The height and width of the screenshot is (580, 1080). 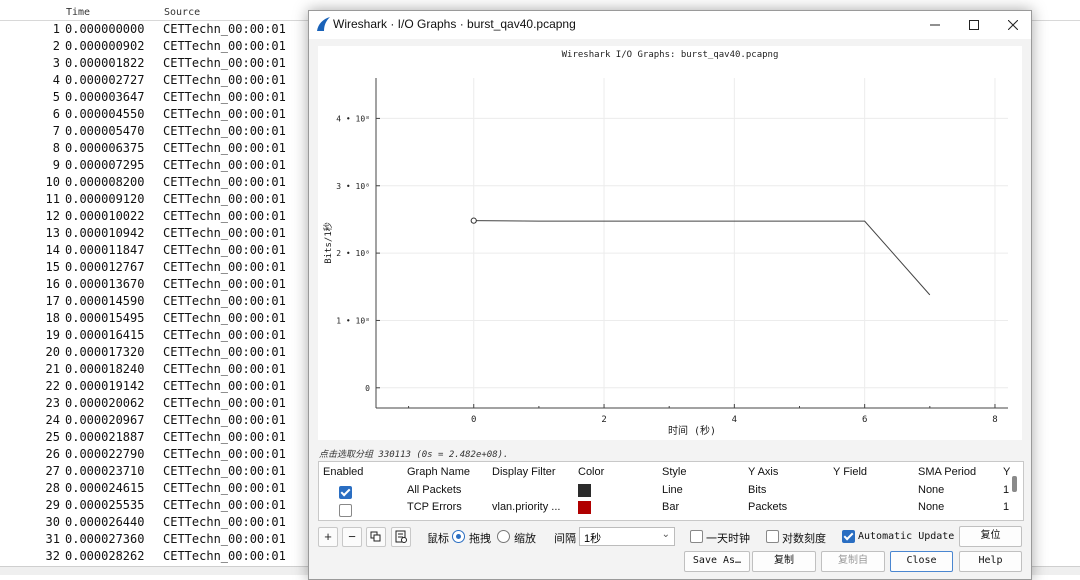 What do you see at coordinates (524, 472) in the screenshot?
I see `header-display-filter: Display Filter` at bounding box center [524, 472].